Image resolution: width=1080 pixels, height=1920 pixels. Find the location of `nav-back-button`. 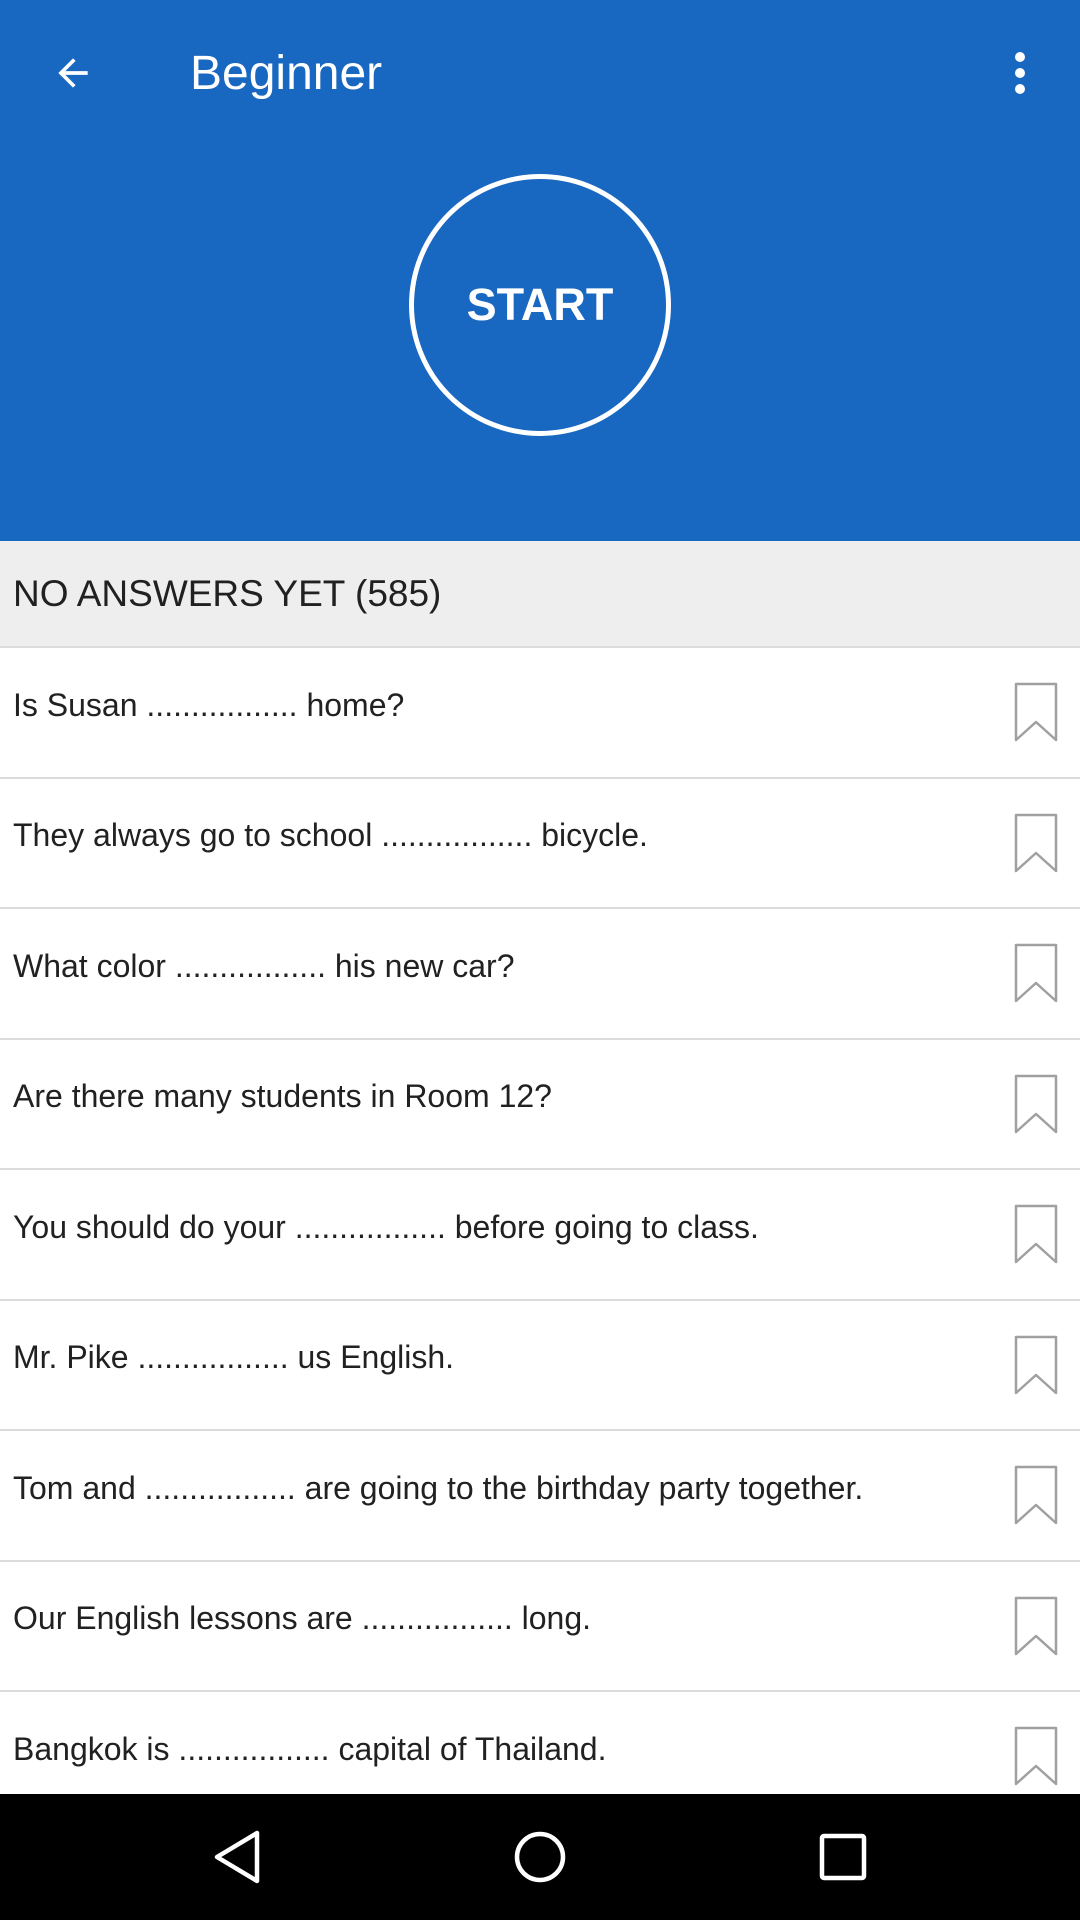

nav-back-button is located at coordinates (237, 1857).